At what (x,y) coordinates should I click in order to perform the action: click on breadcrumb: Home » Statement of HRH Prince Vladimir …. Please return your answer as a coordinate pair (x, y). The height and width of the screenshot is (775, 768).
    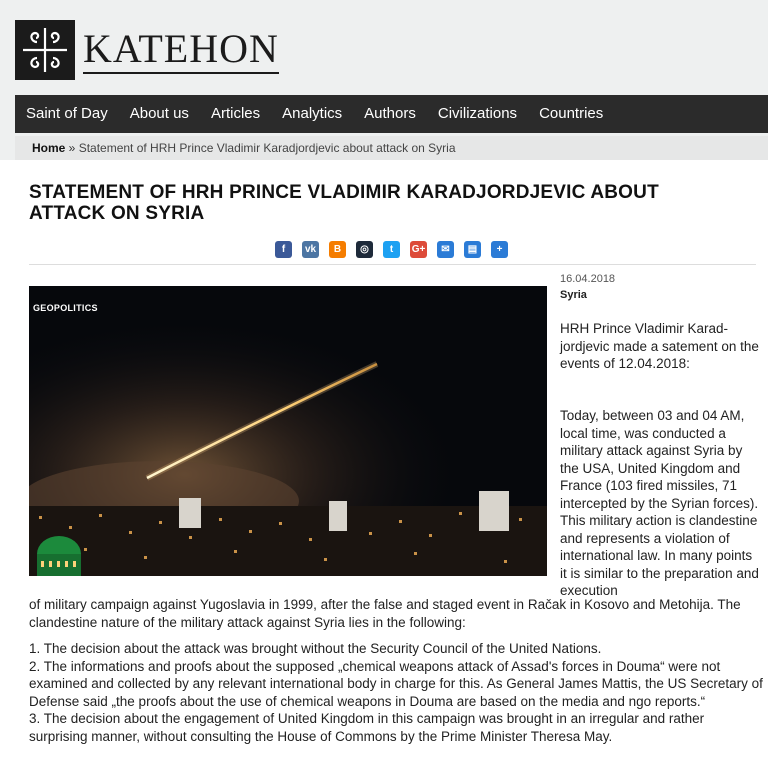
    Looking at the image, I should click on (391, 148).